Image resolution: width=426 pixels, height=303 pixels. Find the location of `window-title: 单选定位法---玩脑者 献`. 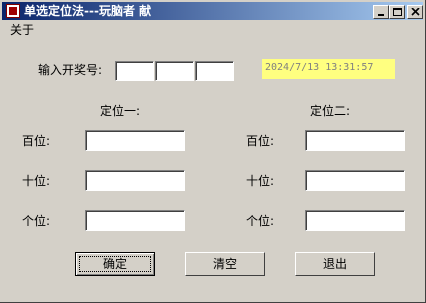

window-title: 单选定位法---玩脑者 献 is located at coordinates (88, 11).